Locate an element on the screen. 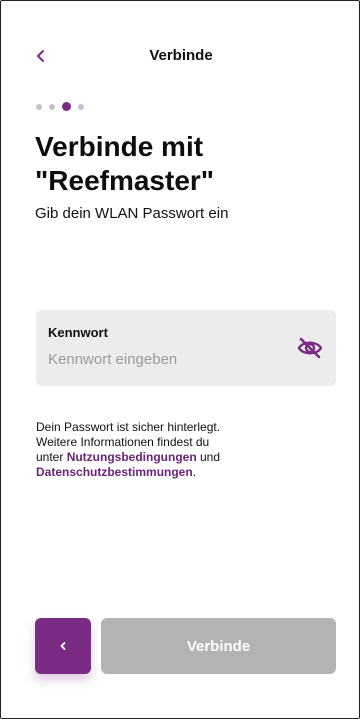 This screenshot has width=360, height=719. subline: Gib dein WLAN Passwort ein is located at coordinates (132, 213).